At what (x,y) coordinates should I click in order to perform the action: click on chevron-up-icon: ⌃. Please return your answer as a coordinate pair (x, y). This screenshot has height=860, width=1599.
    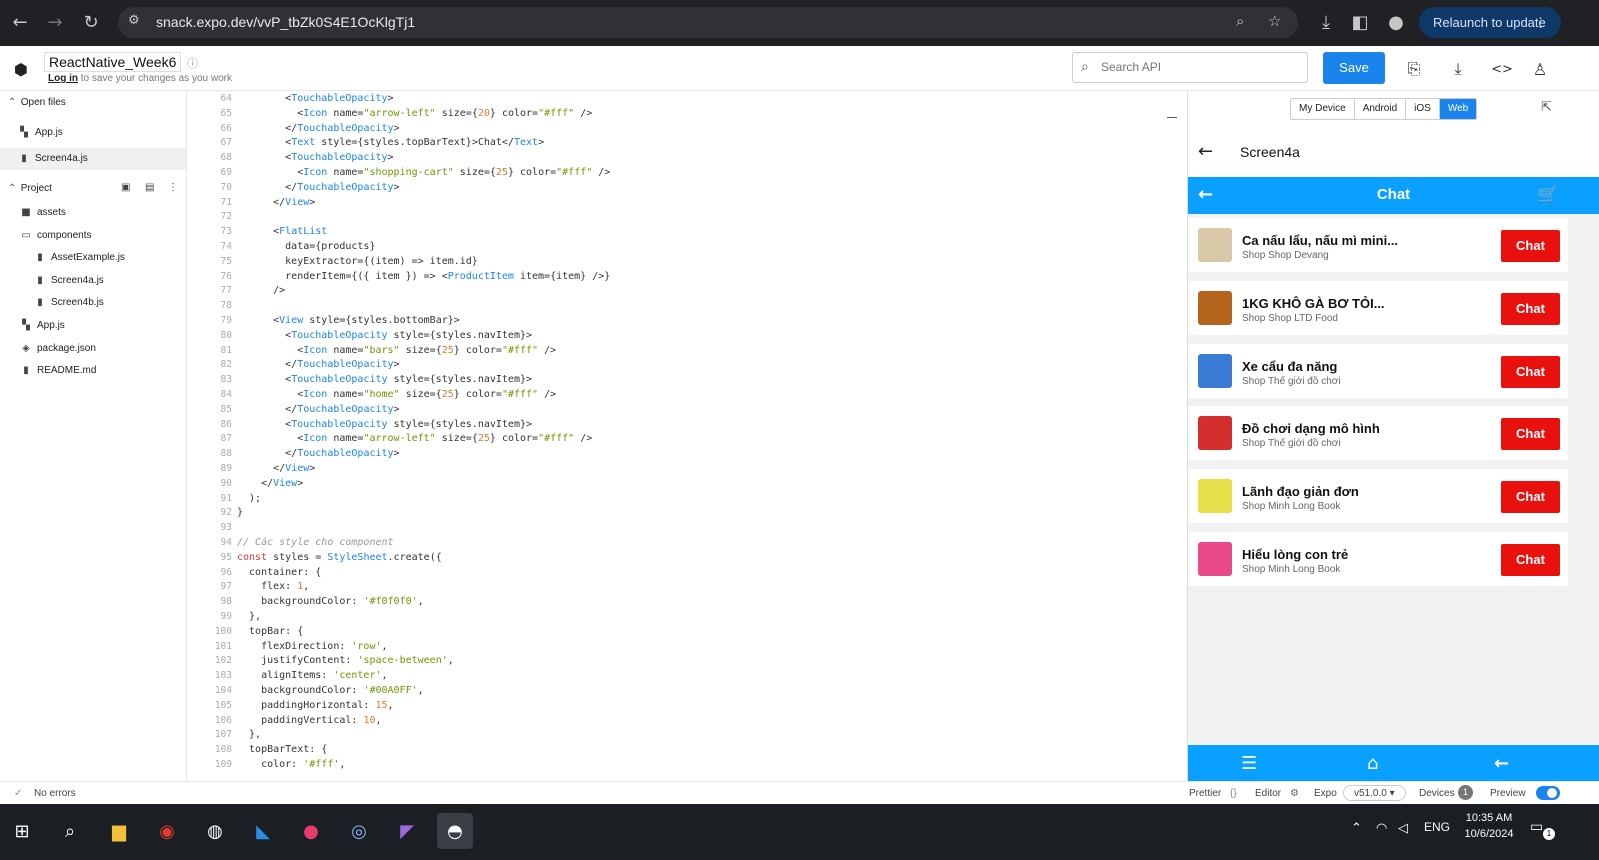
    Looking at the image, I should click on (1356, 828).